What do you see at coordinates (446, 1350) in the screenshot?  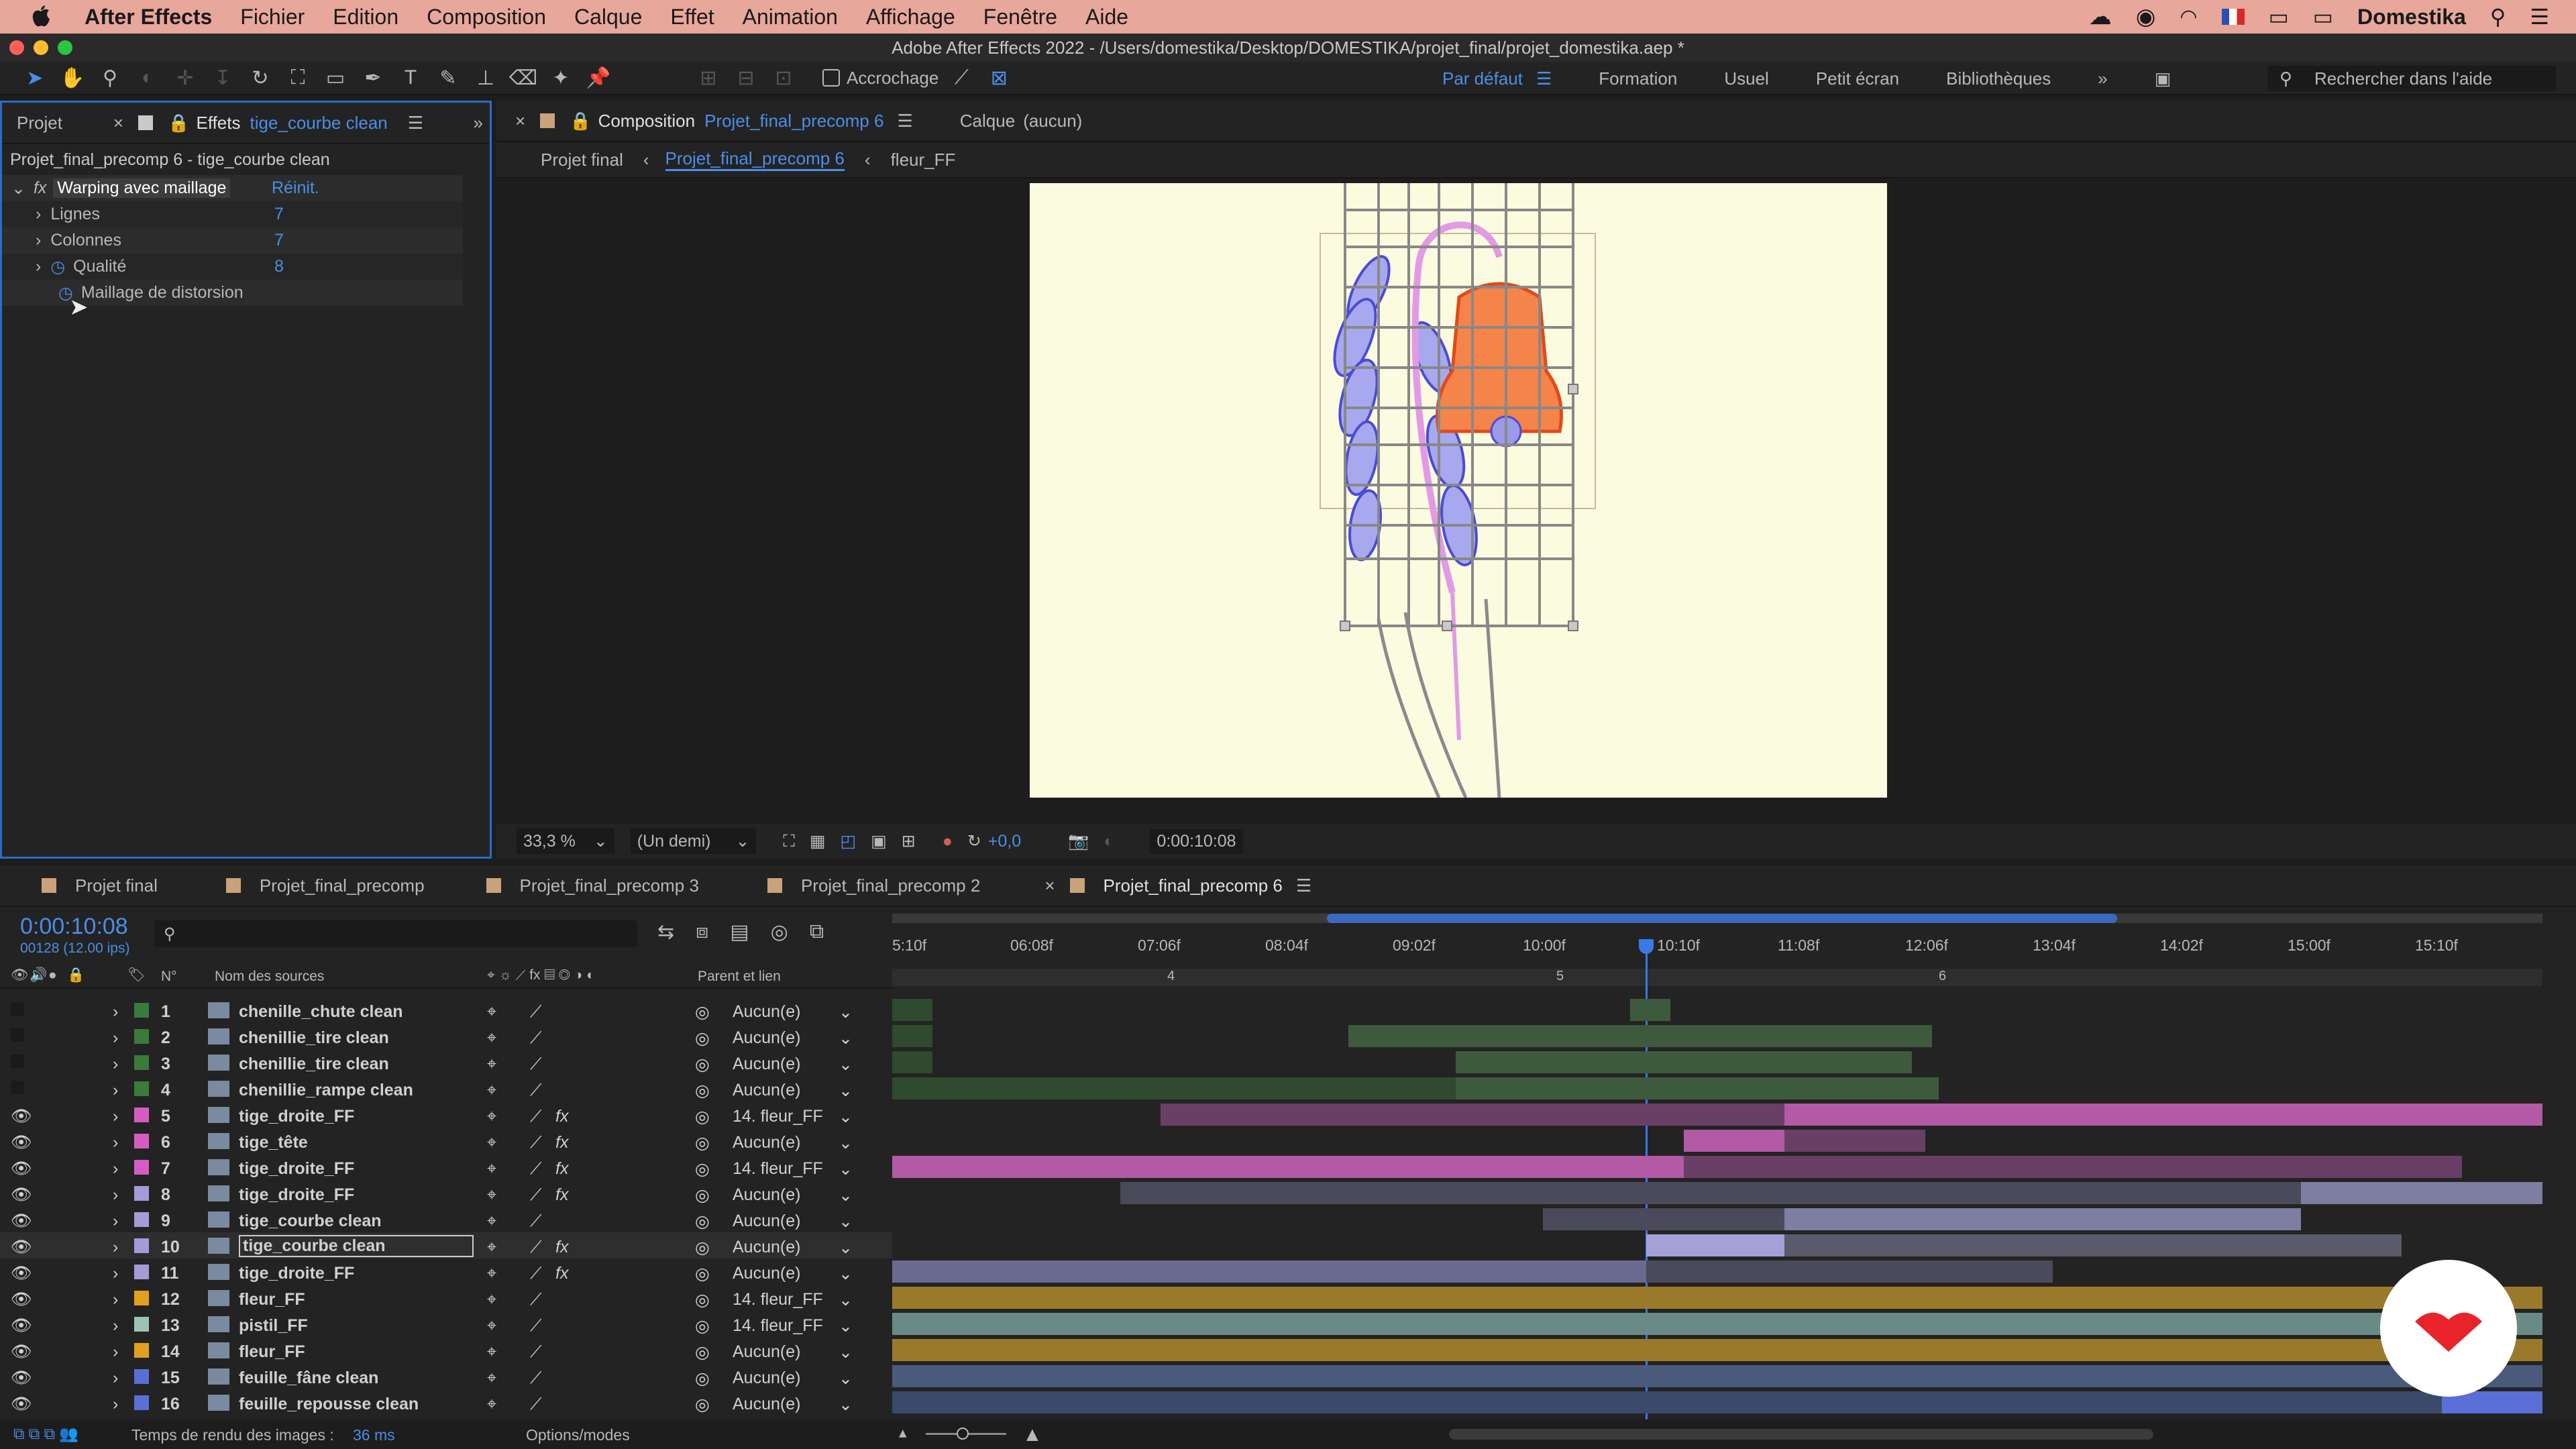 I see `layer-row: 👁 › 14 fleur_FF ⌖ ⟋ ◎ Aucun(e) ⌄` at bounding box center [446, 1350].